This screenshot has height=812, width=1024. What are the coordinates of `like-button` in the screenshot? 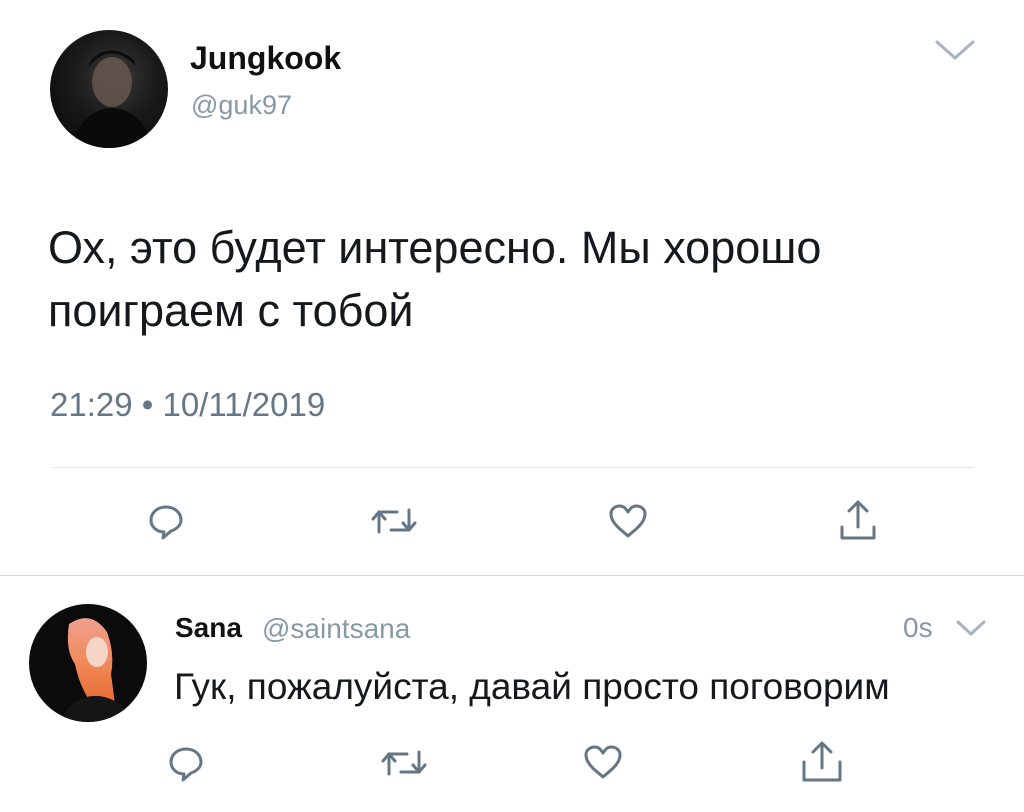 It's located at (628, 521).